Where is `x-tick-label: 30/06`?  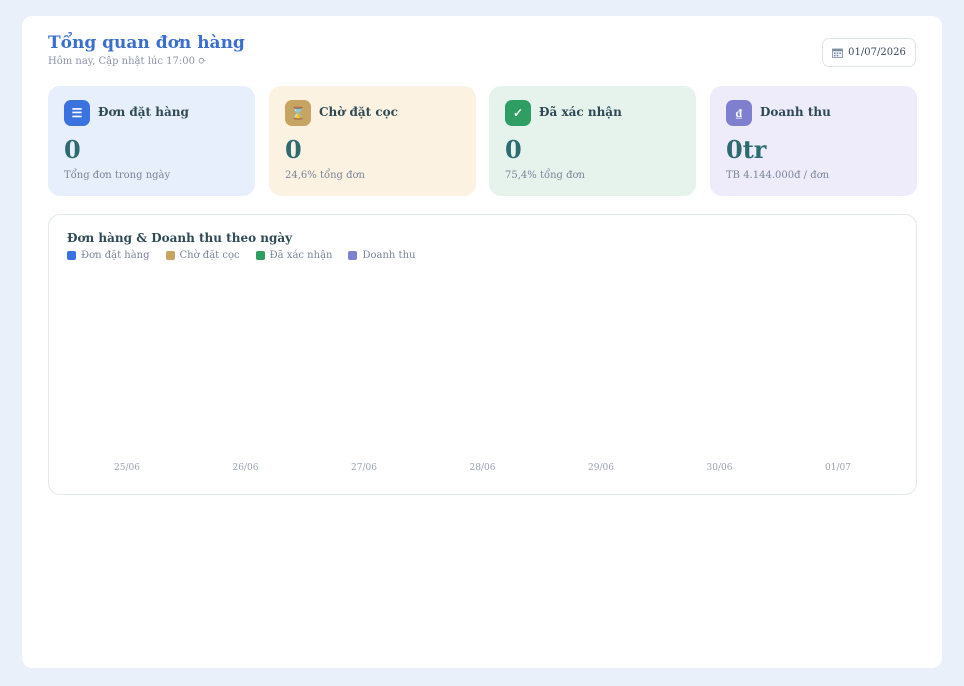 x-tick-label: 30/06 is located at coordinates (719, 468).